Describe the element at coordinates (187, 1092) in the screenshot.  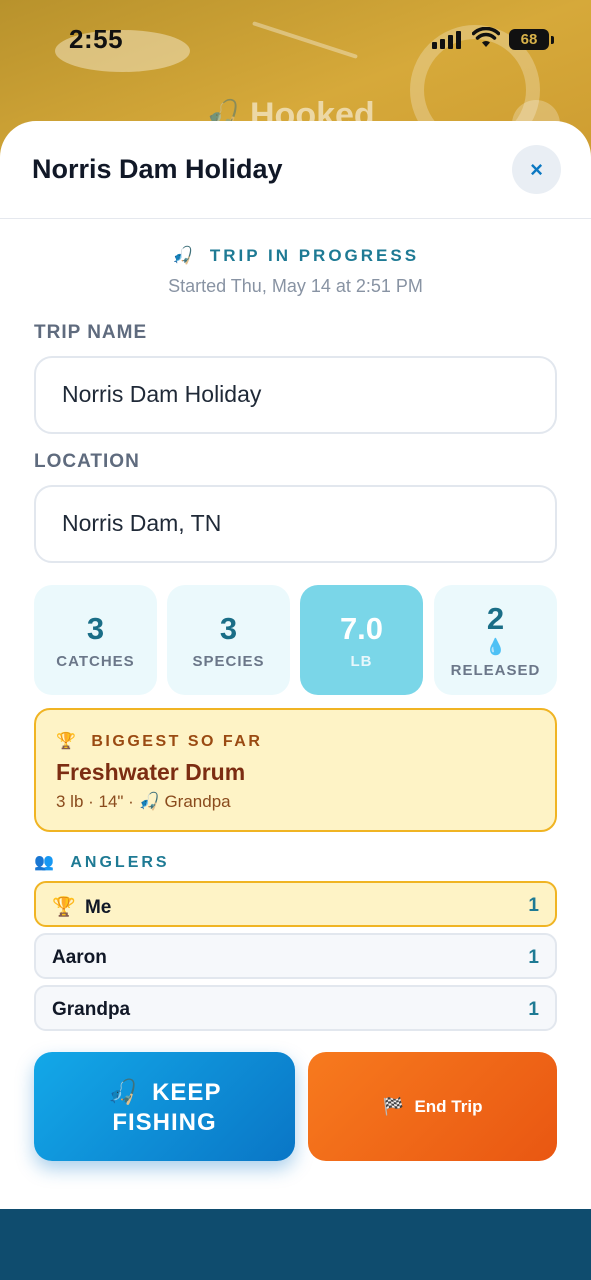
I see `keep-fishing-text: KEEP` at that location.